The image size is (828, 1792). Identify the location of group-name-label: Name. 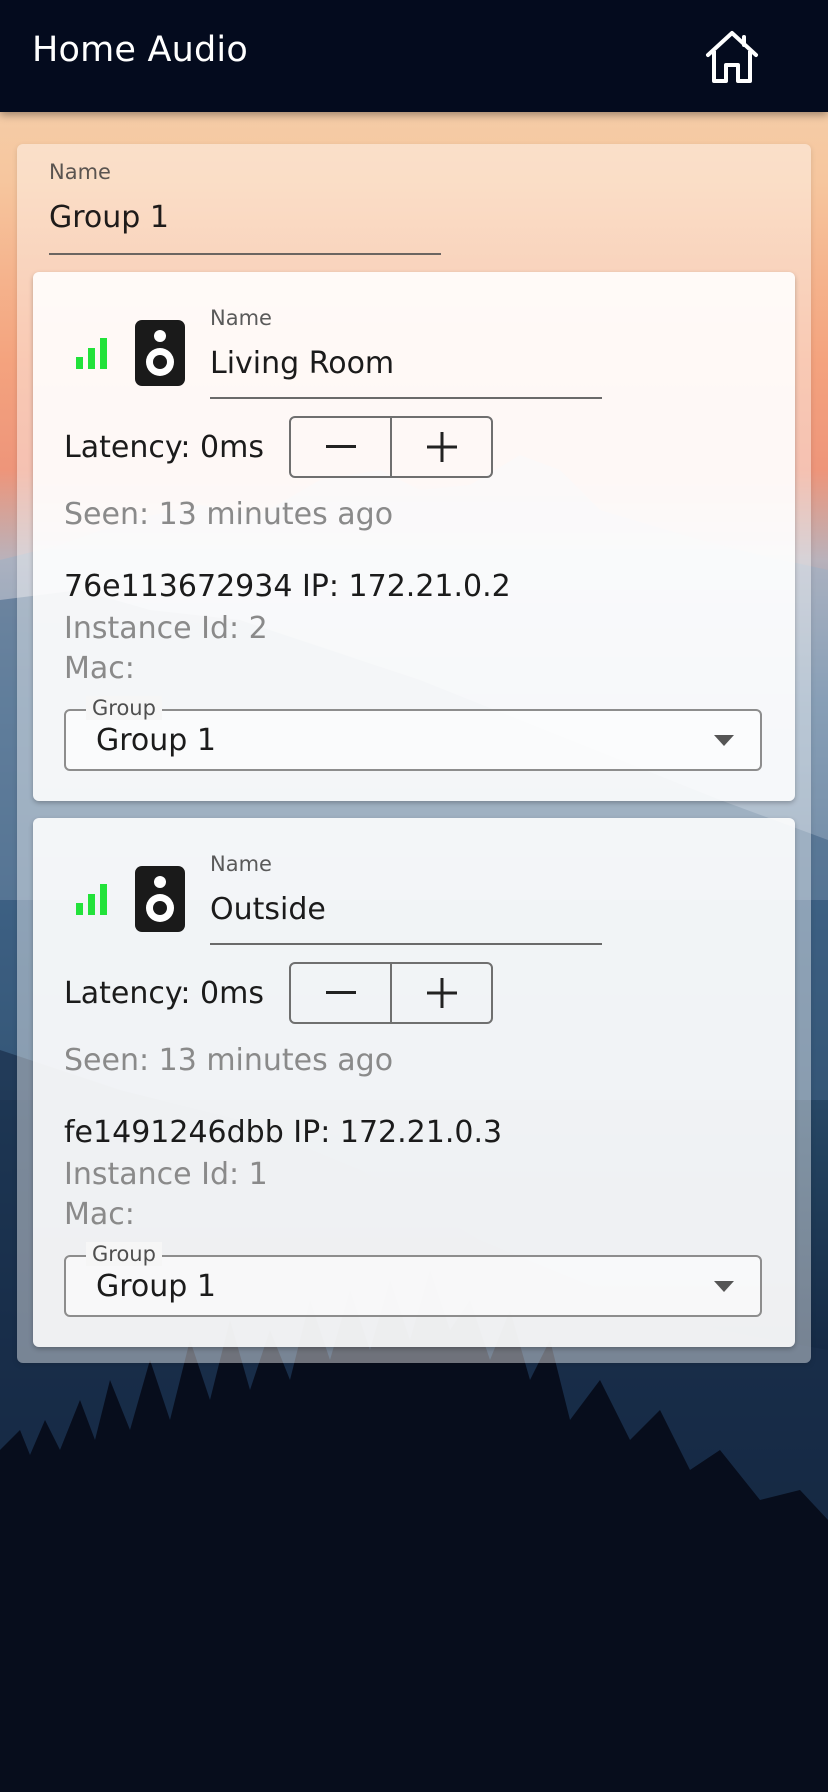
(80, 172).